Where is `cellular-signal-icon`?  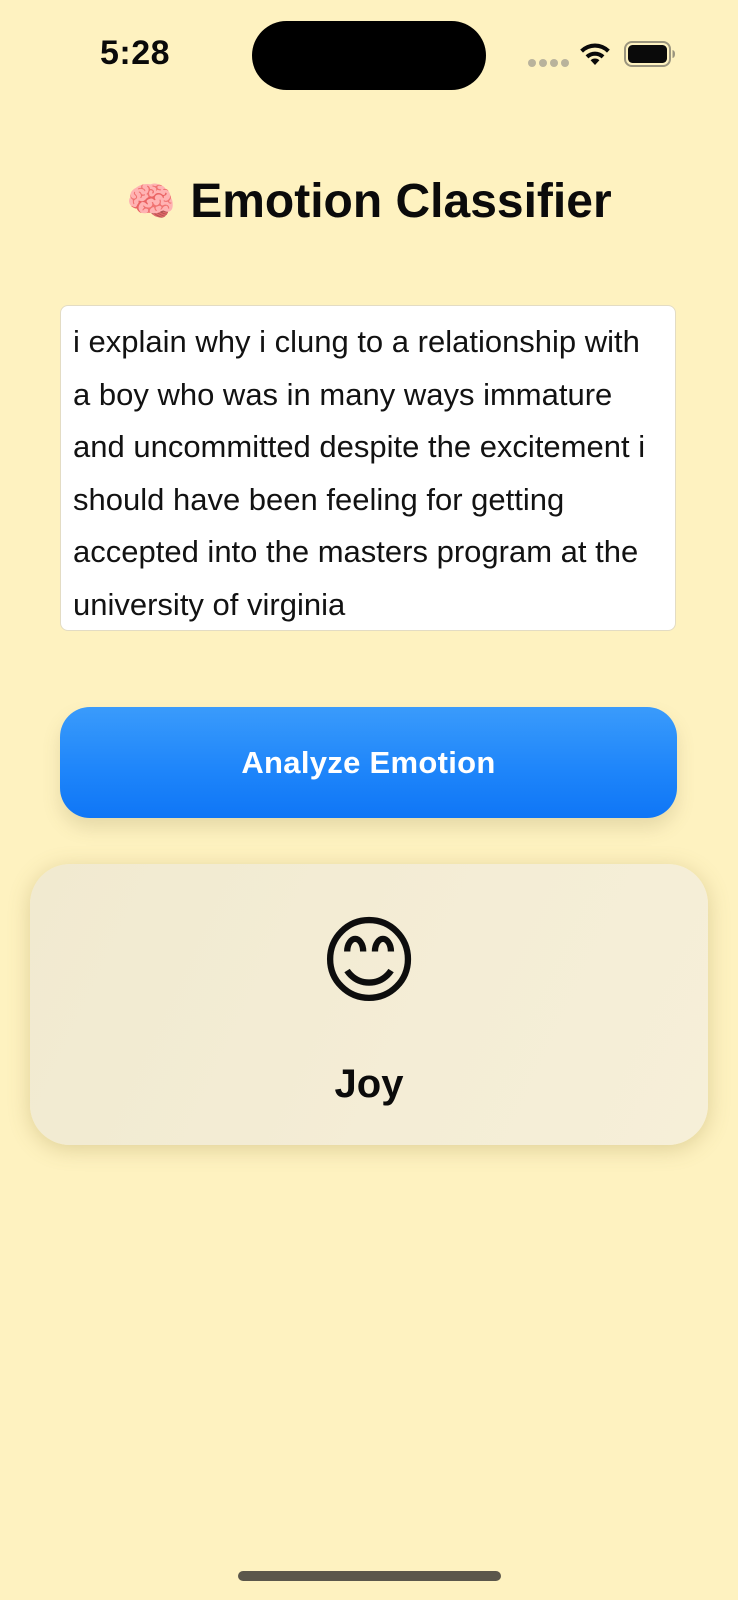
cellular-signal-icon is located at coordinates (548, 63).